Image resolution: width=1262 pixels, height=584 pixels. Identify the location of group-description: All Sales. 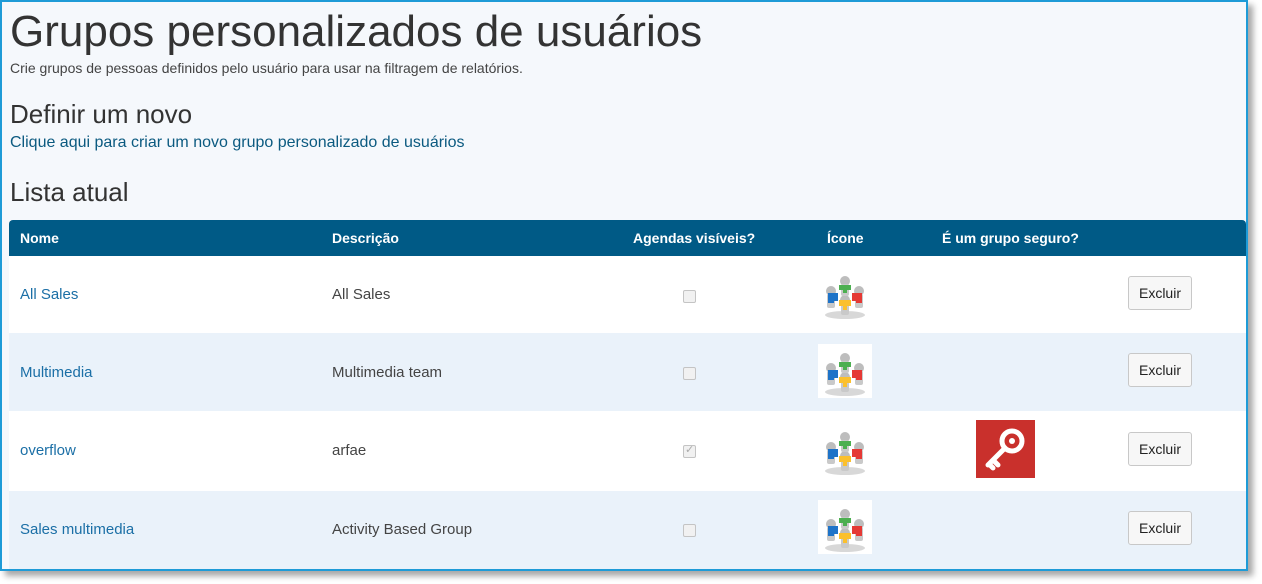
(361, 294).